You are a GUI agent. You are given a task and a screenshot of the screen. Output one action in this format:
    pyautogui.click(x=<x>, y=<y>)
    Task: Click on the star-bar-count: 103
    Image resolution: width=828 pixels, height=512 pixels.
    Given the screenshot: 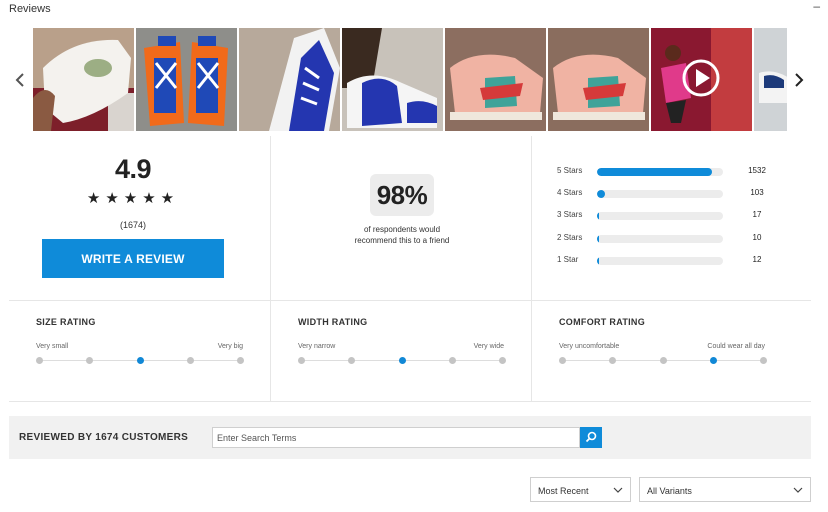 What is the action you would take?
    pyautogui.click(x=757, y=192)
    